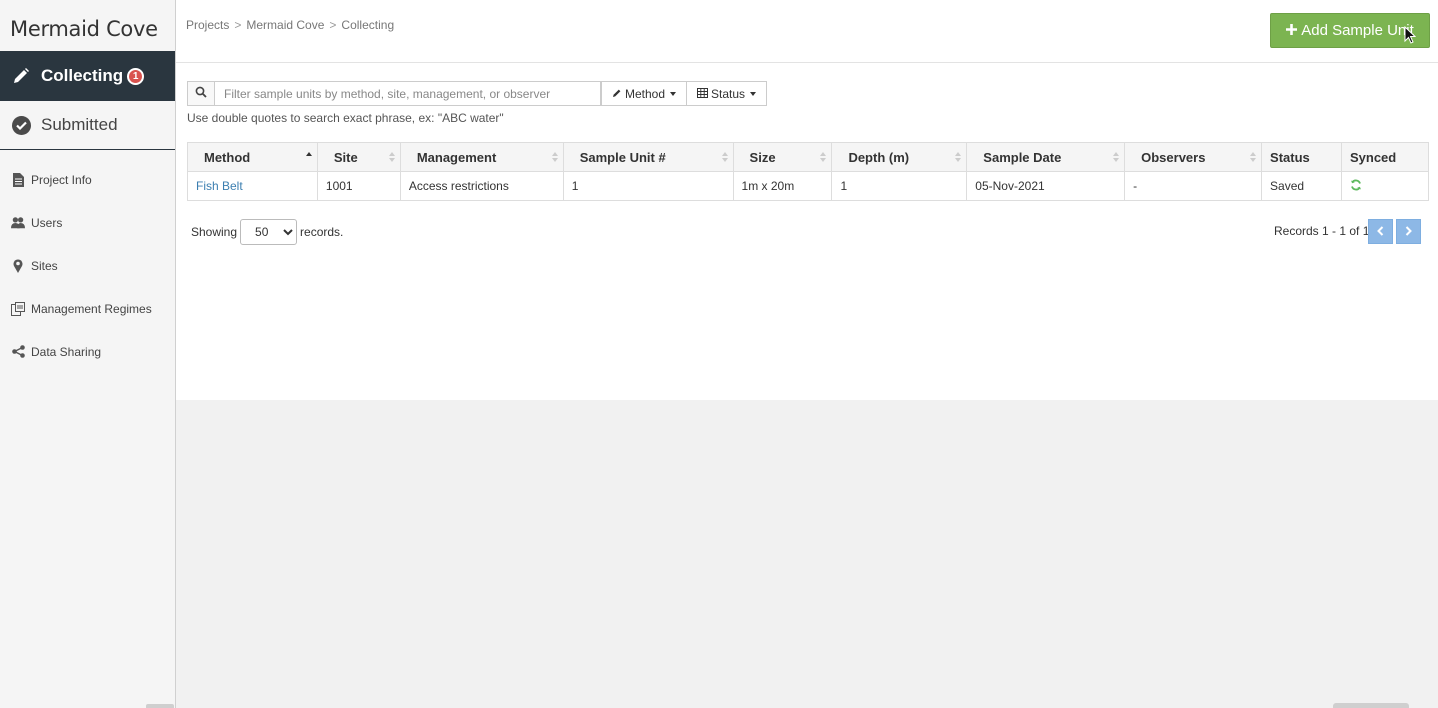 The image size is (1438, 708). What do you see at coordinates (18, 308) in the screenshot?
I see `clipboard-icon` at bounding box center [18, 308].